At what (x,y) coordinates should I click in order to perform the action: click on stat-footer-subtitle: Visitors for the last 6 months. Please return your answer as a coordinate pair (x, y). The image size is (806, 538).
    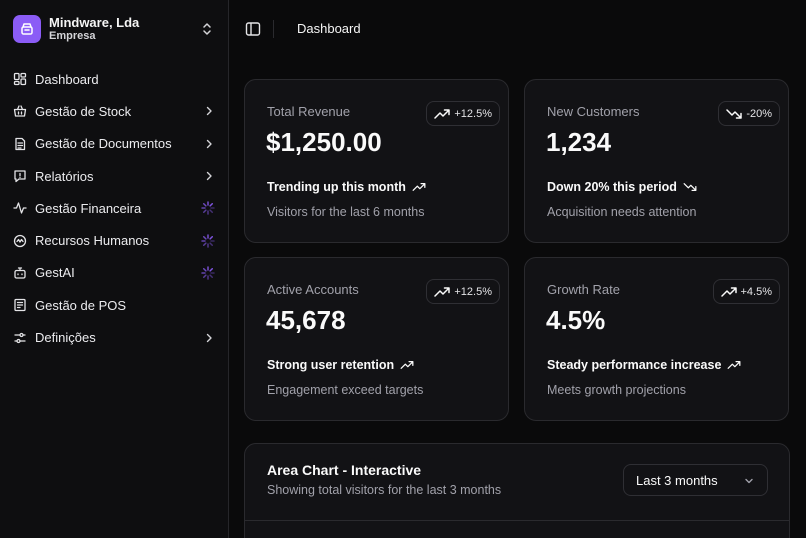
    Looking at the image, I should click on (346, 212).